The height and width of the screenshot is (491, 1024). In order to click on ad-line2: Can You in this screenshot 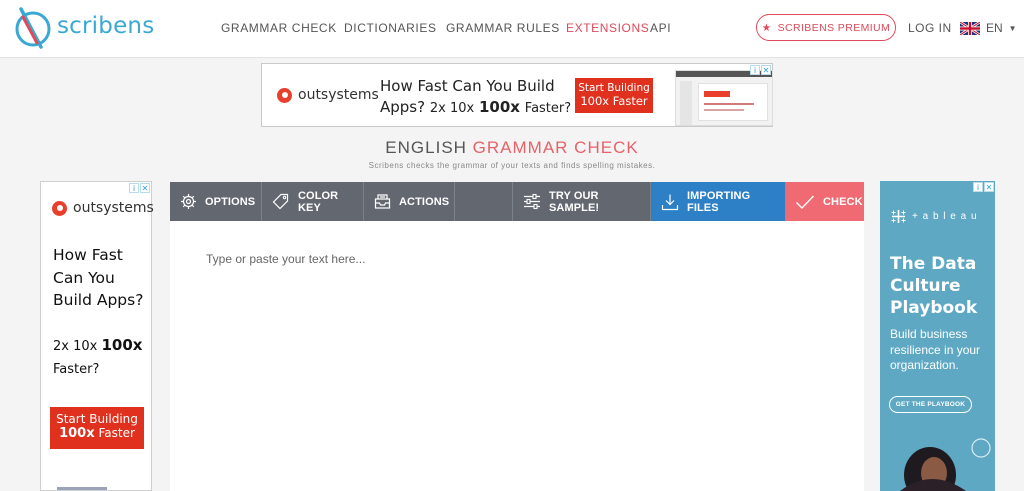, I will do `click(84, 277)`.